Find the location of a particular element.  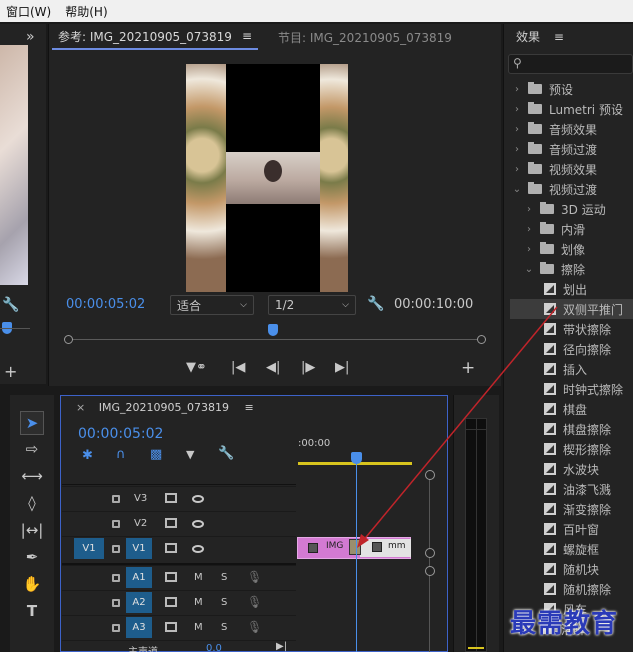

effects-item: 楔形擦除 is located at coordinates (572, 449).